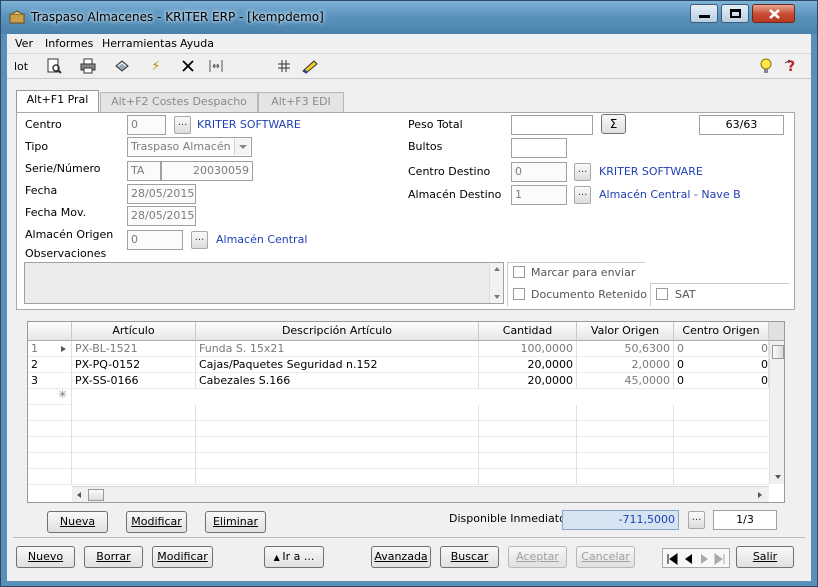 The image size is (818, 587). Describe the element at coordinates (455, 194) in the screenshot. I see `almacen-destino-label: Almacén Destino` at that location.